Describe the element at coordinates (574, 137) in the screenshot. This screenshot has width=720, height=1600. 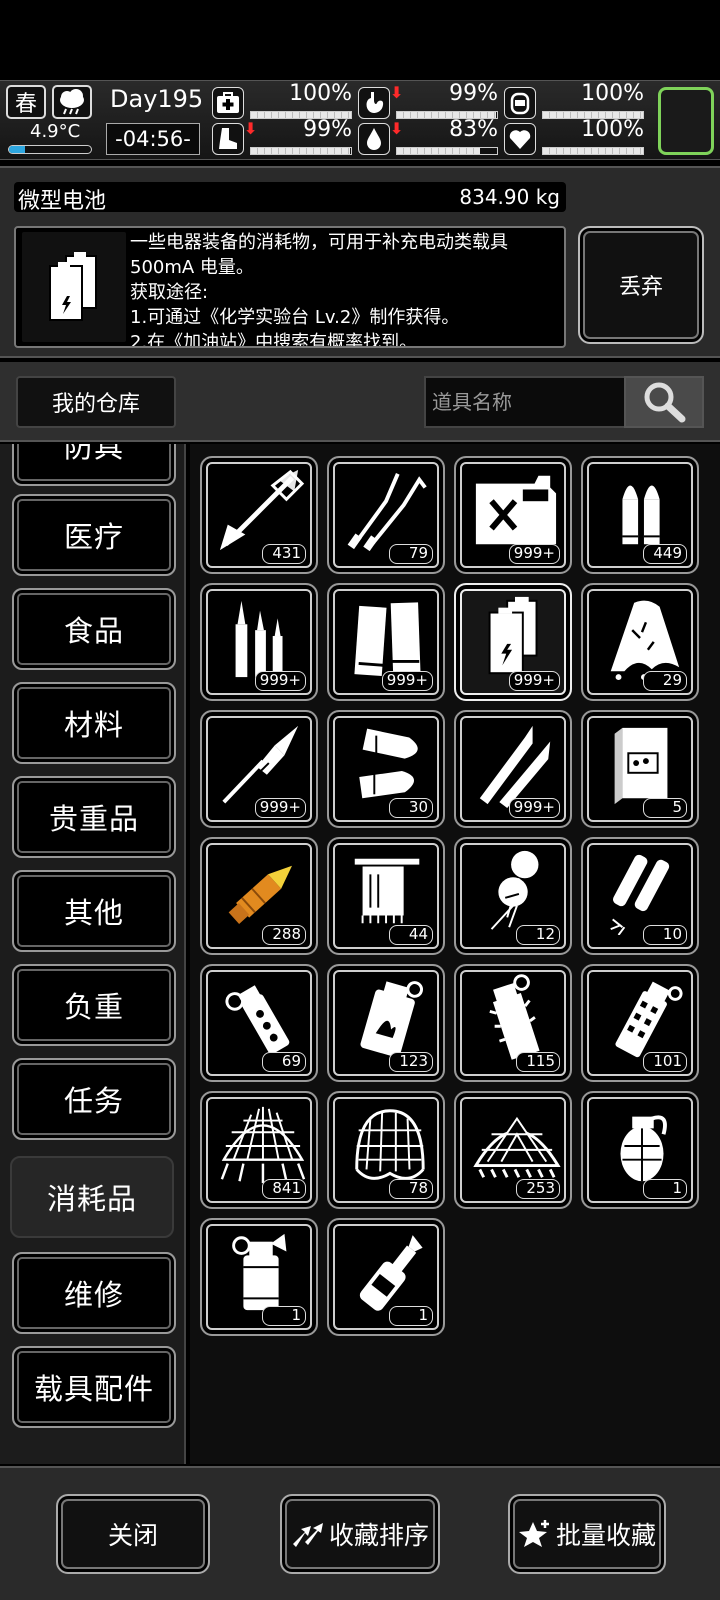
I see `stat-heart: 100%` at that location.